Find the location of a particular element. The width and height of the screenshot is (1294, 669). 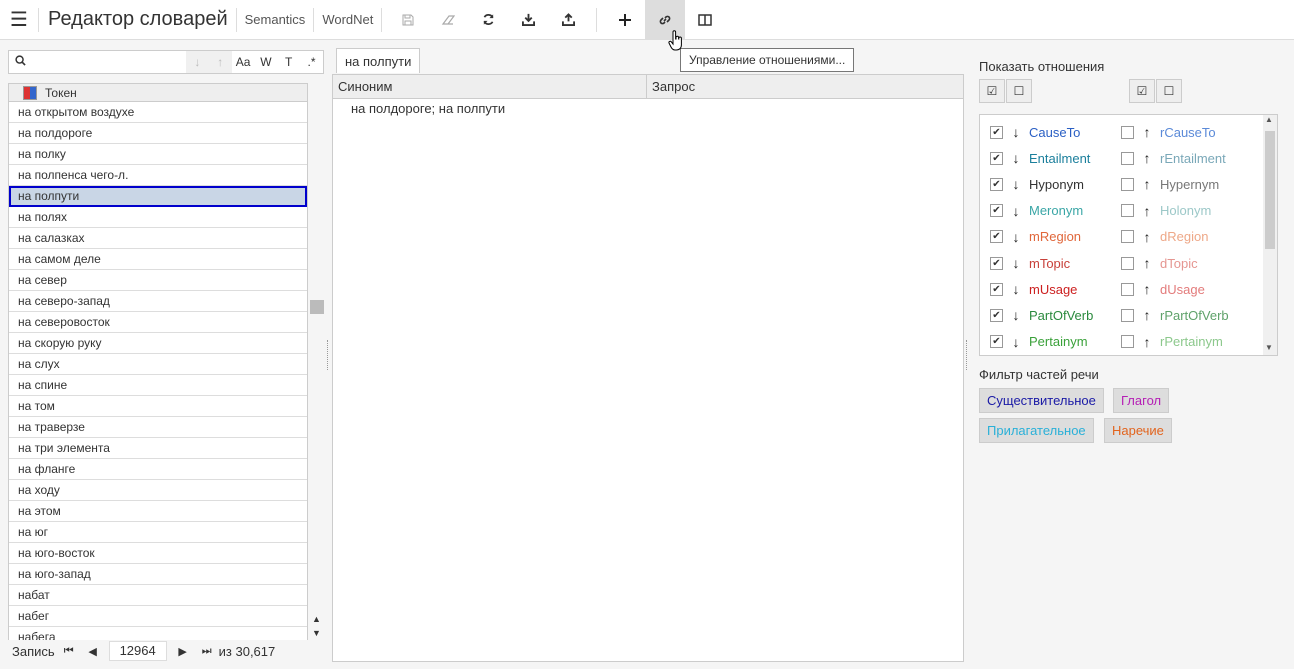

token-row: на полдороге is located at coordinates (158, 133).